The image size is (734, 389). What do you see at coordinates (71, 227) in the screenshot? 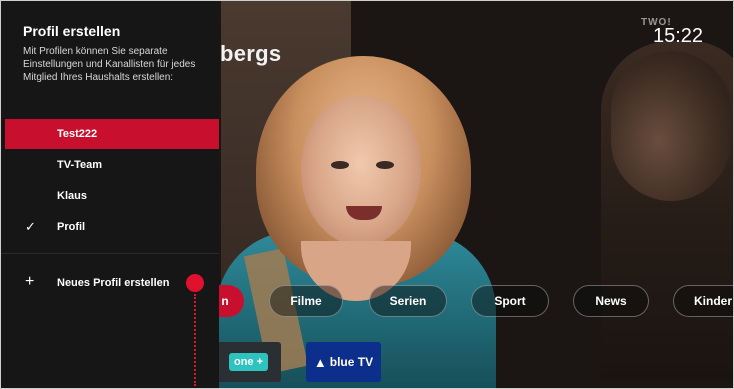
I see `profile-label: Profil` at bounding box center [71, 227].